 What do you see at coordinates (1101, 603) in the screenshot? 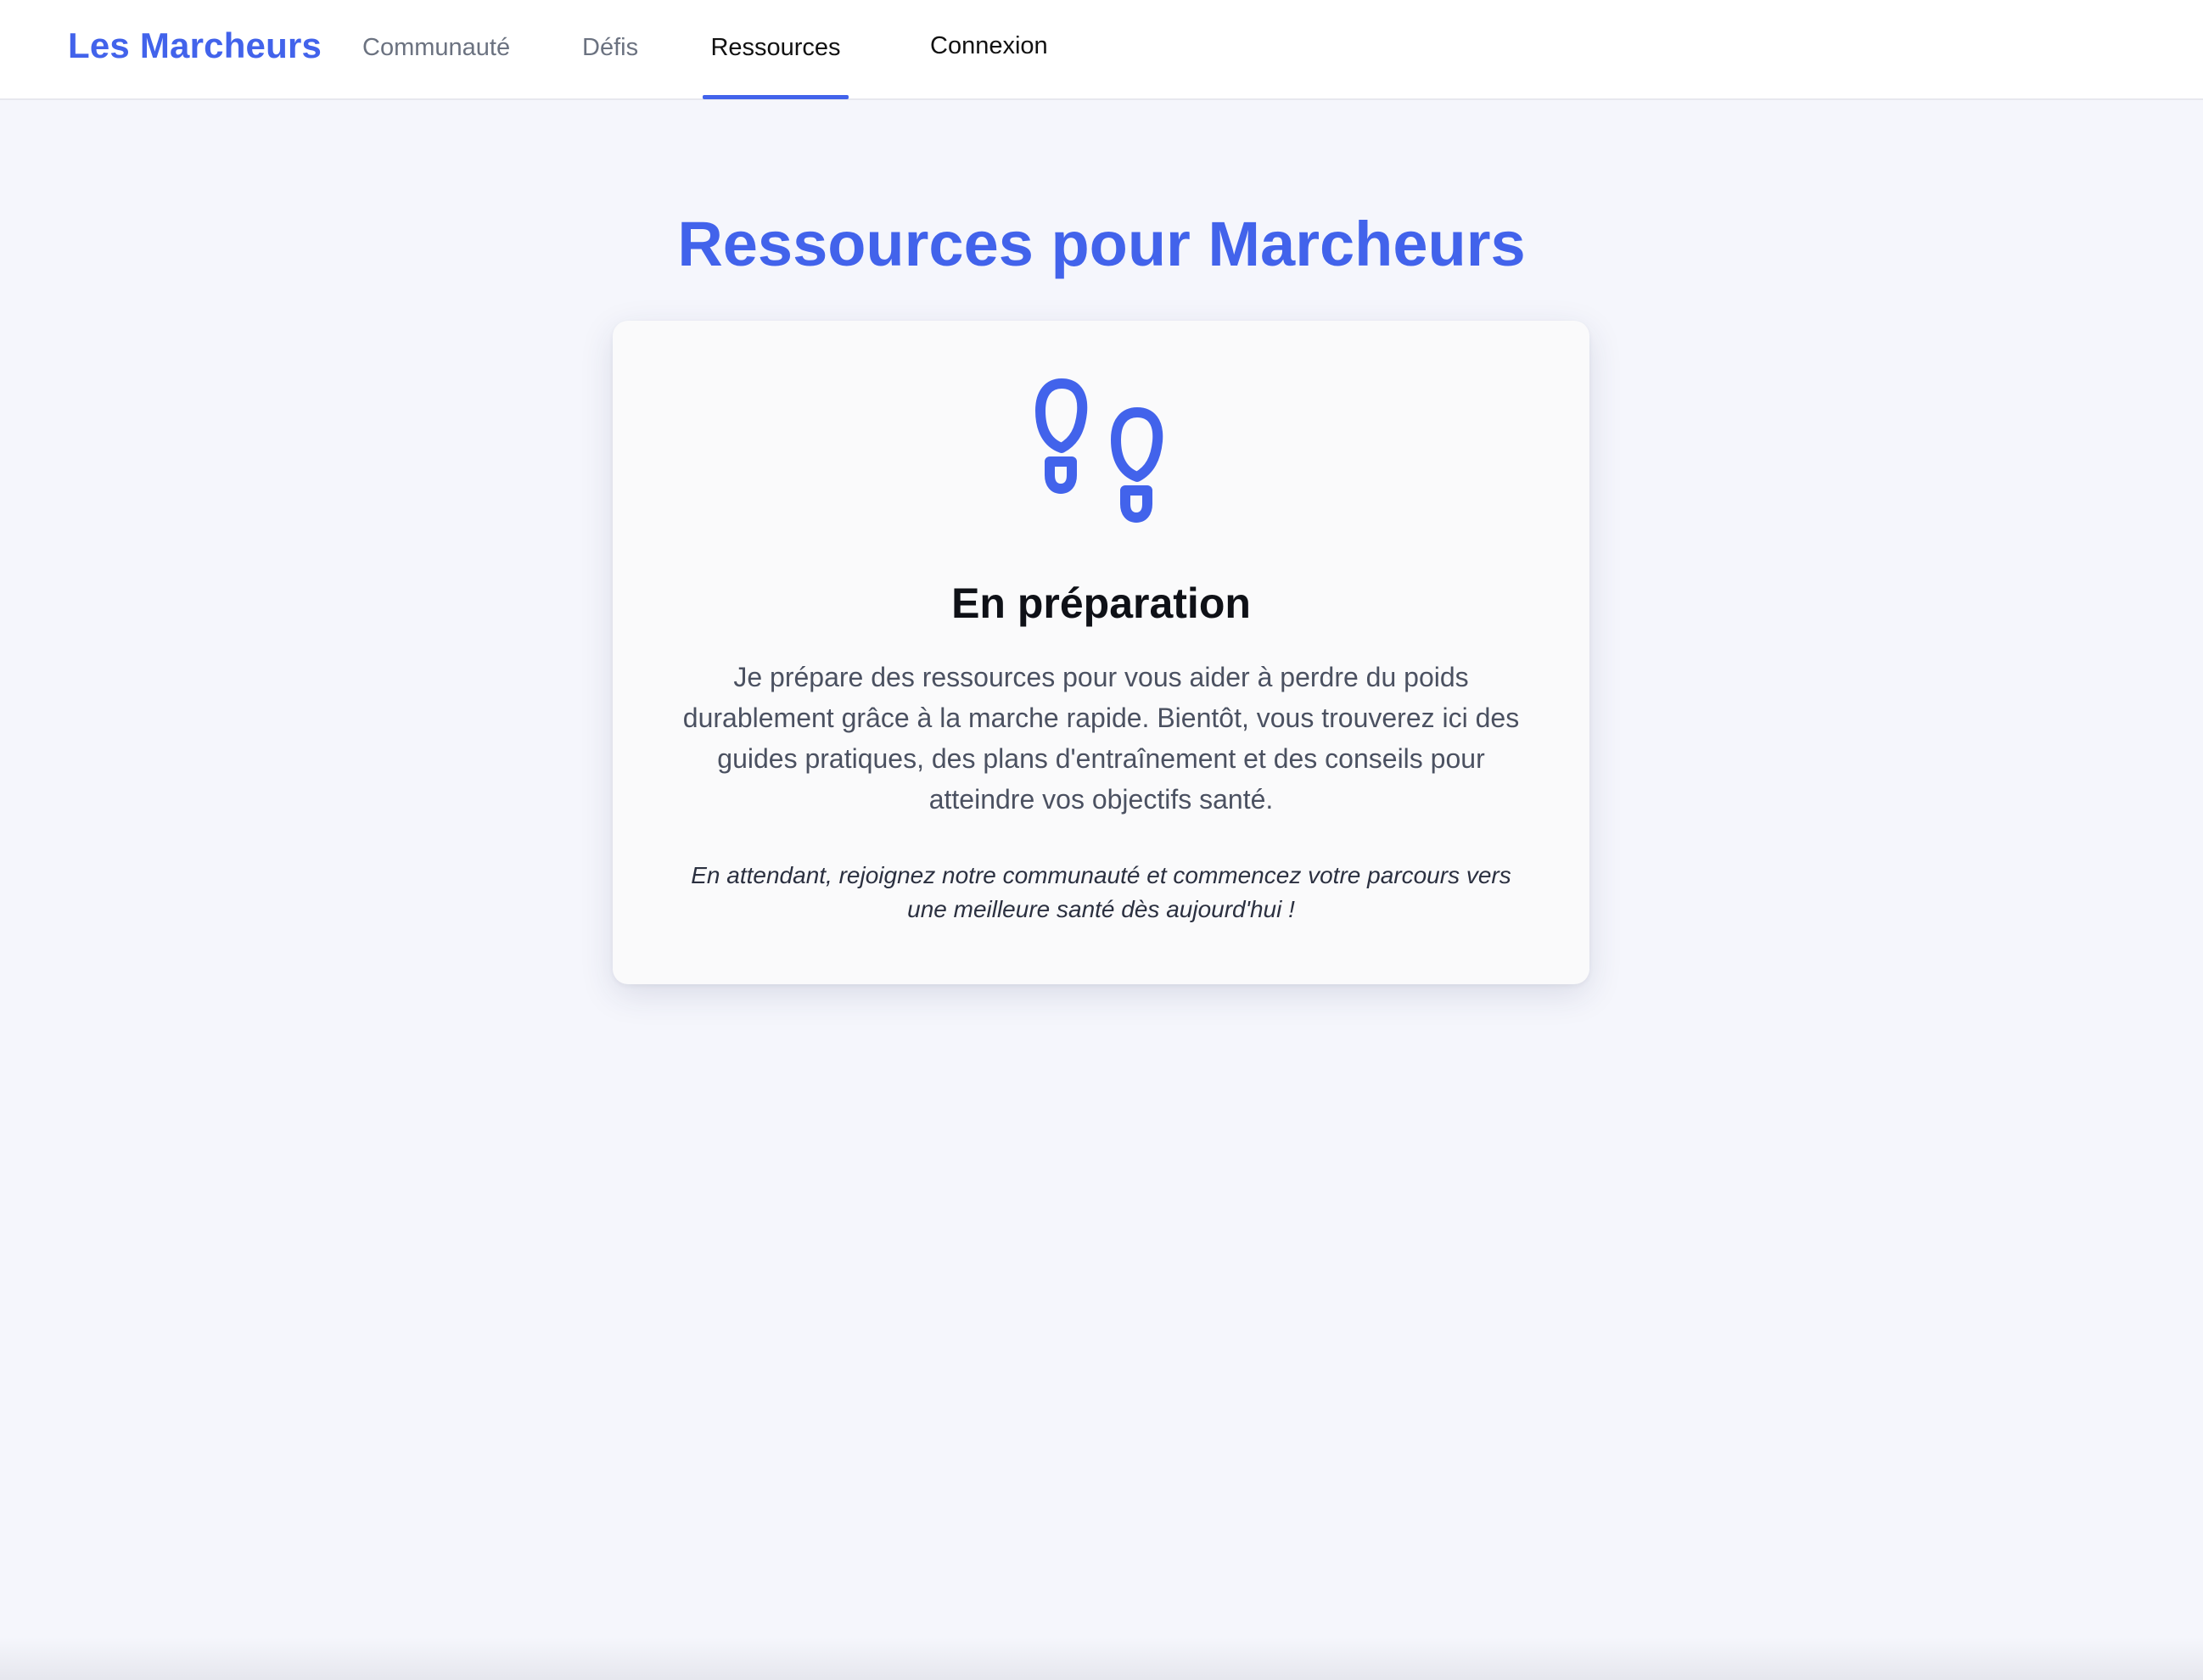
I see `card-heading: En préparation` at bounding box center [1101, 603].